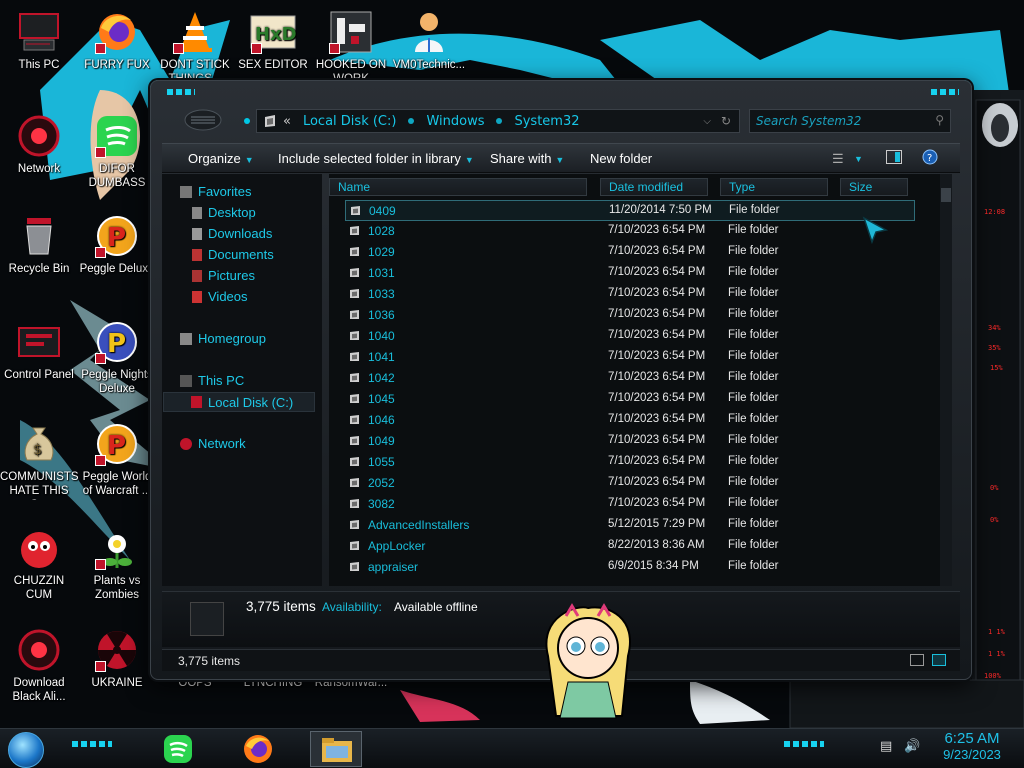  Describe the element at coordinates (874, 187) in the screenshot. I see `column-header-size: Size` at that location.